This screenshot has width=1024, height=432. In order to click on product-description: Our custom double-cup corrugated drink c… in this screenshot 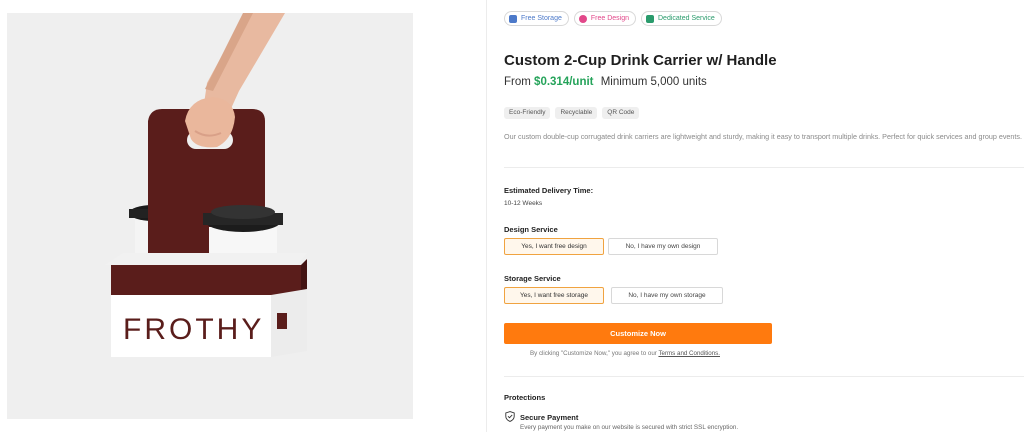, I will do `click(763, 136)`.